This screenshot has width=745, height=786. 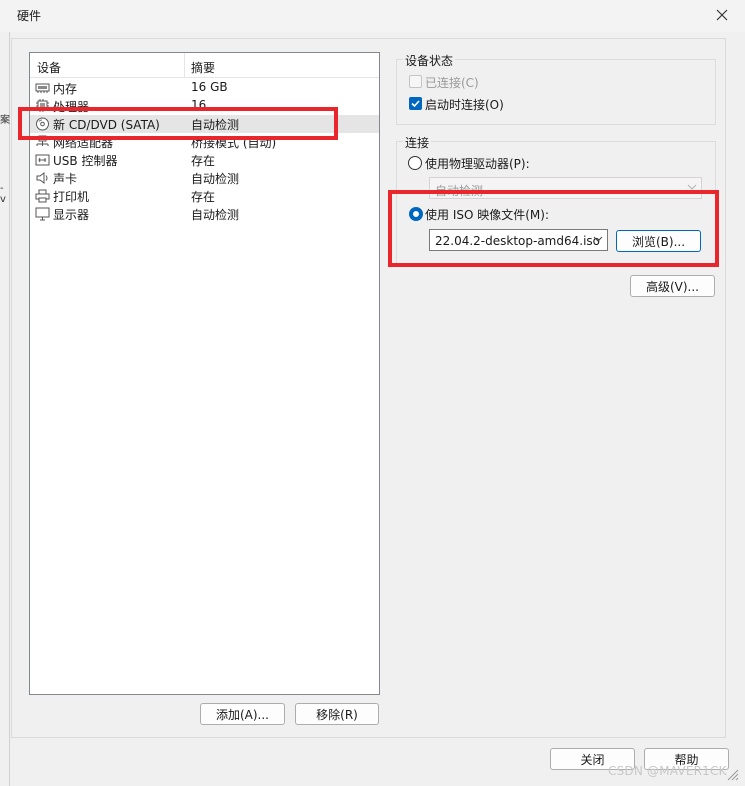 I want to click on device-row-cd-dvd: 新 CD/DVD (SATA) 自动检测, so click(x=204, y=124).